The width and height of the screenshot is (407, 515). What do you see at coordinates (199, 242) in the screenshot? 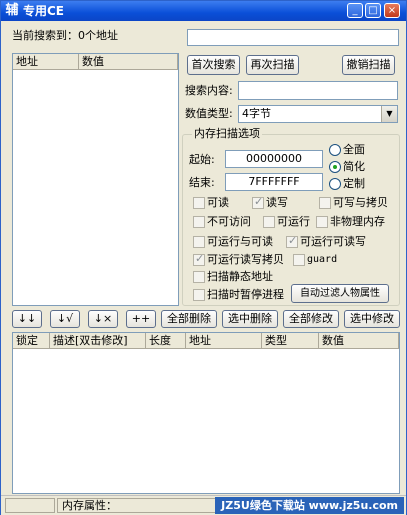
I see `check-exec-read` at bounding box center [199, 242].